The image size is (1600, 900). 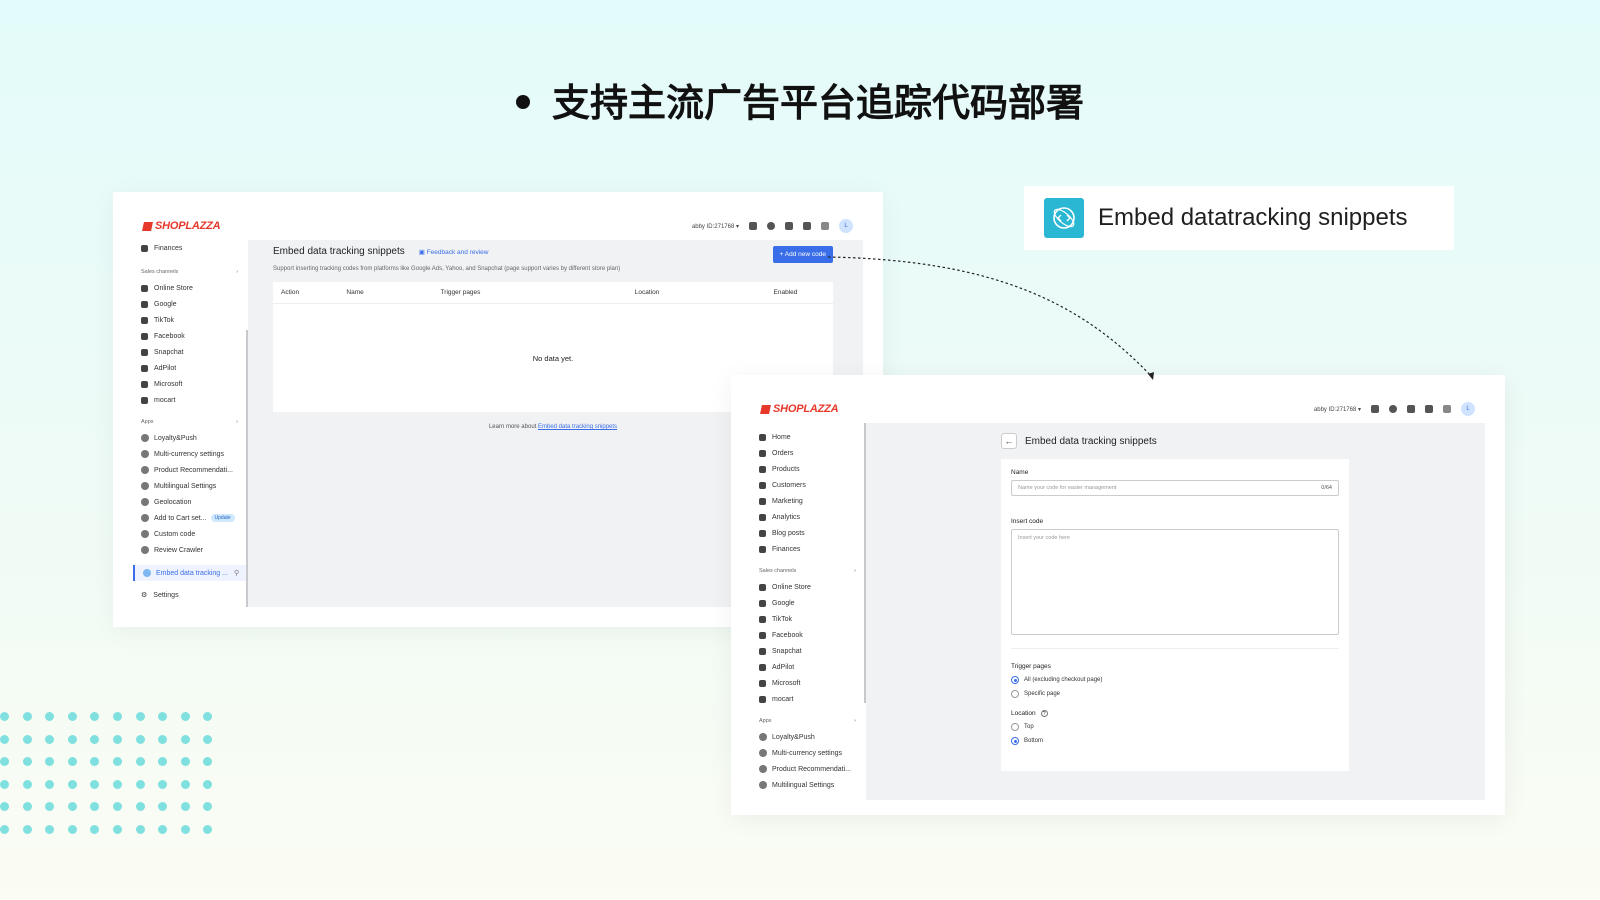 I want to click on sidebar-item-loyalty-push: Loyalty&Push, so click(x=190, y=438).